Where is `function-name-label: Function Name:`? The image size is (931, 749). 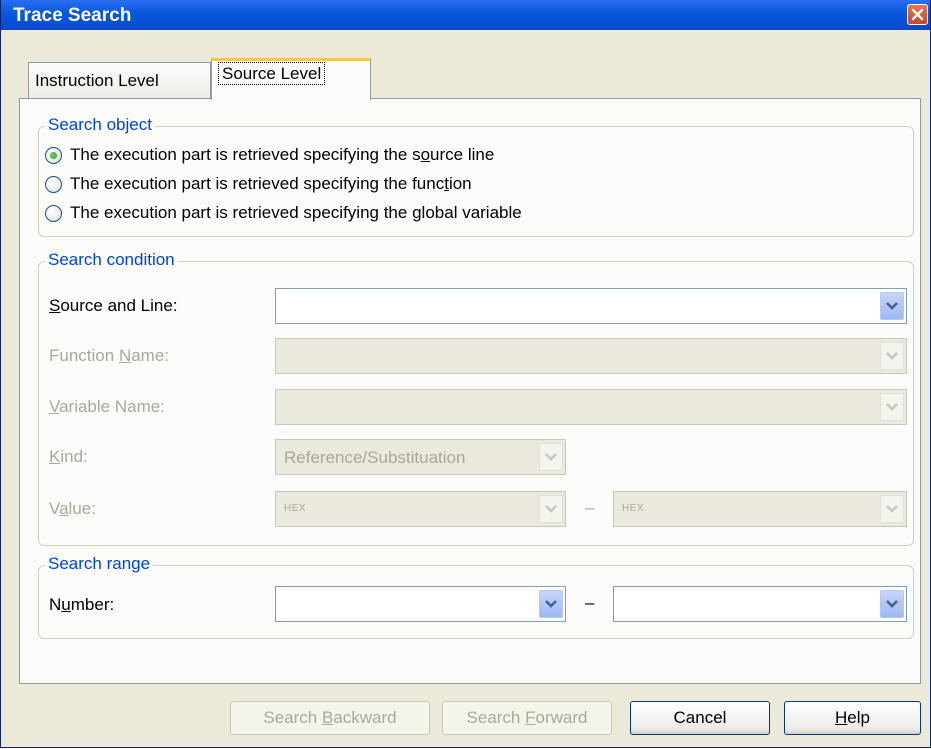 function-name-label: Function Name: is located at coordinates (109, 355).